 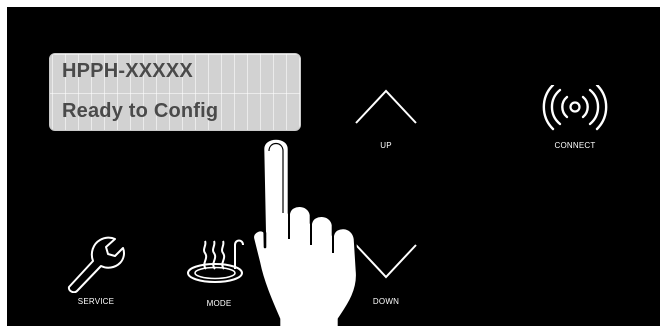 What do you see at coordinates (386, 145) in the screenshot?
I see `up-label: UP` at bounding box center [386, 145].